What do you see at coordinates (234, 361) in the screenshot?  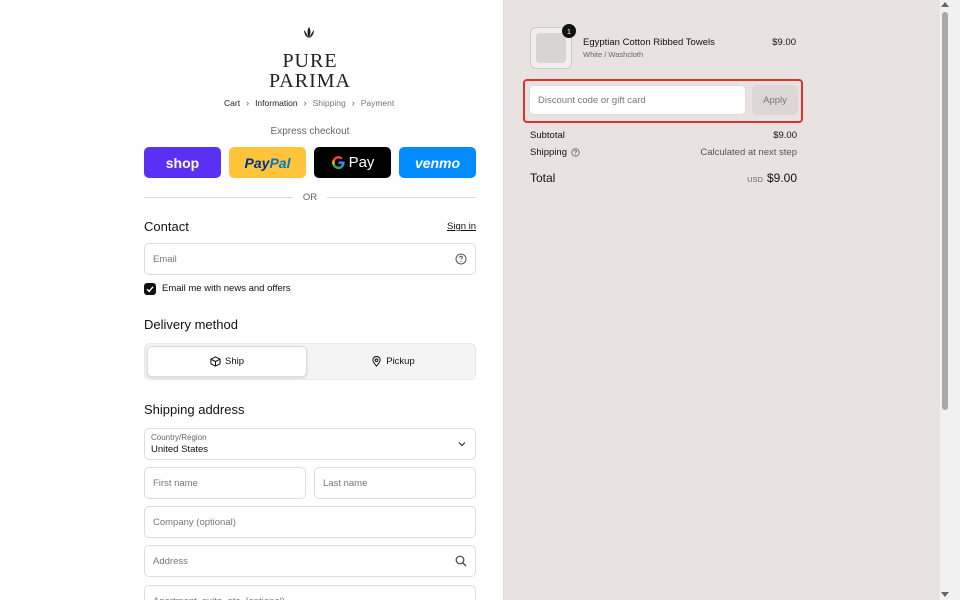 I see `ship-label: Ship` at bounding box center [234, 361].